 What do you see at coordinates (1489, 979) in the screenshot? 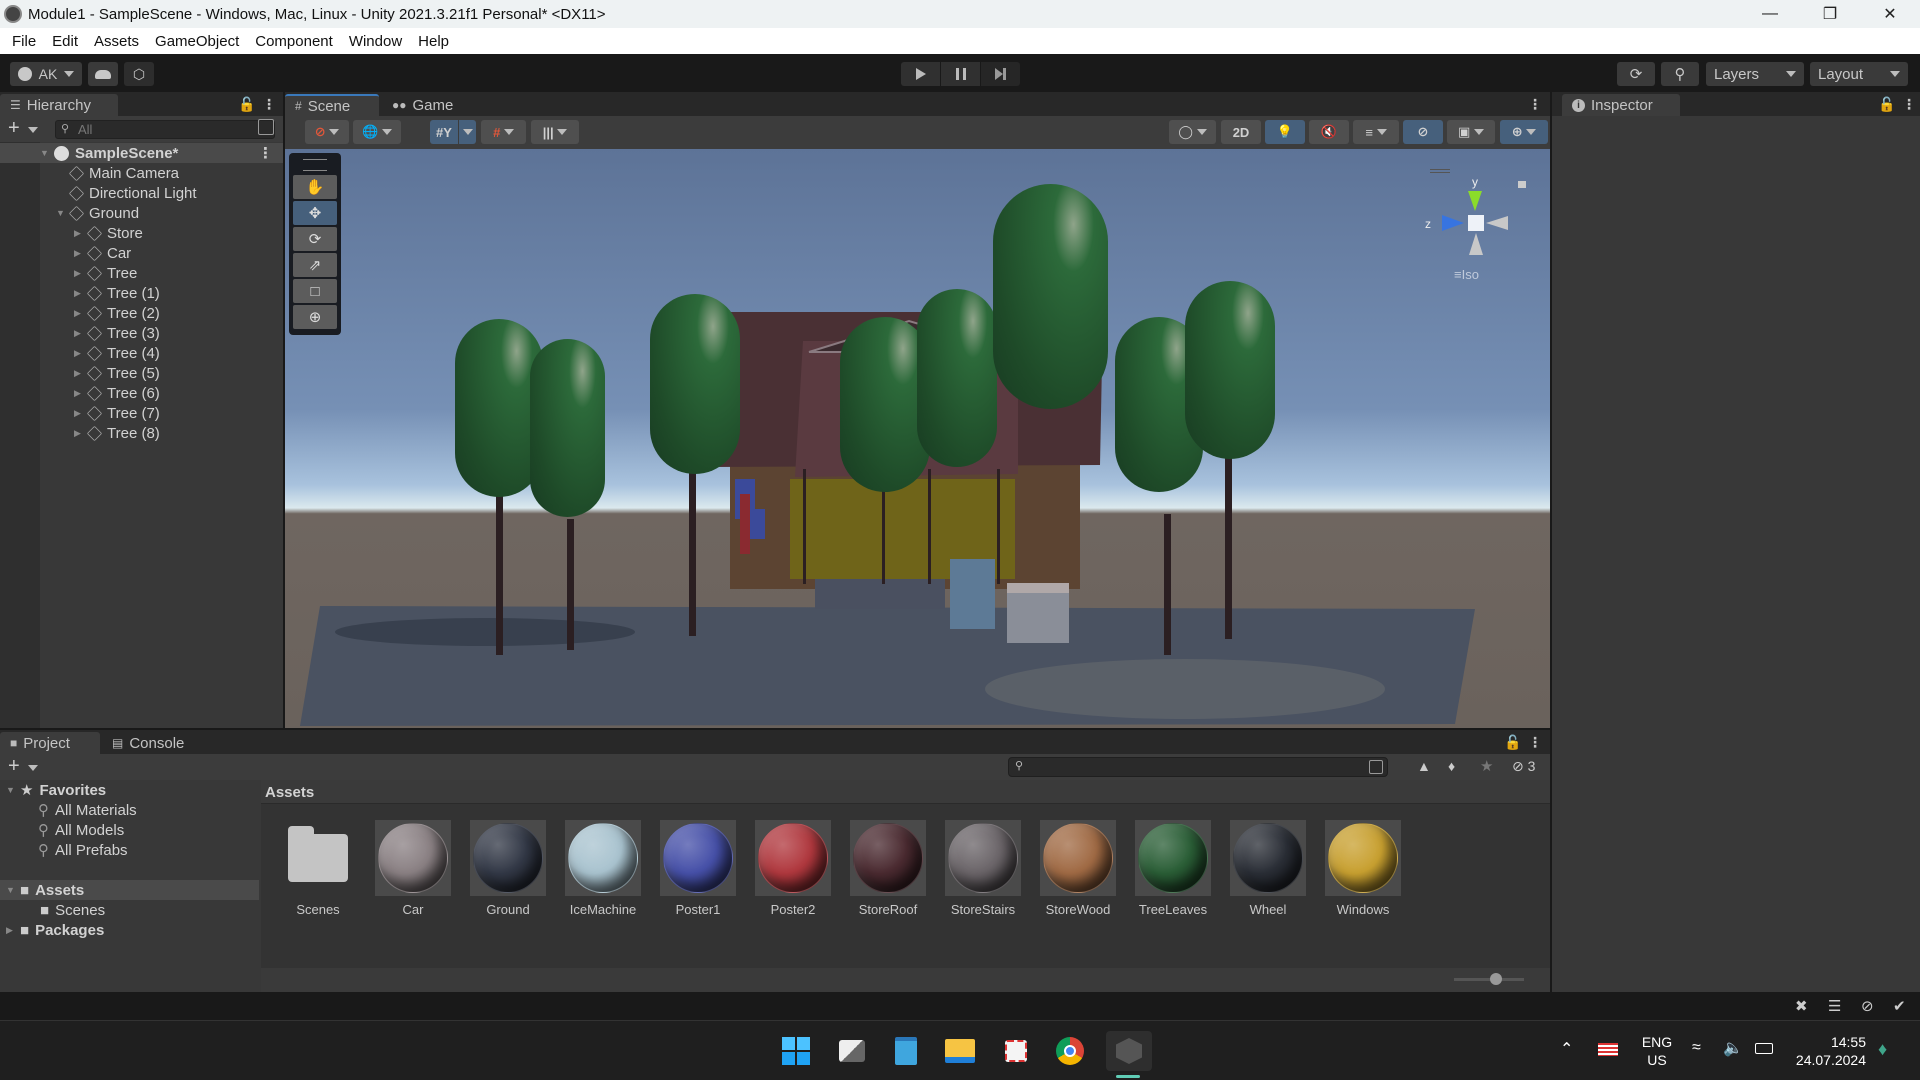
I see `icon-size-slider` at bounding box center [1489, 979].